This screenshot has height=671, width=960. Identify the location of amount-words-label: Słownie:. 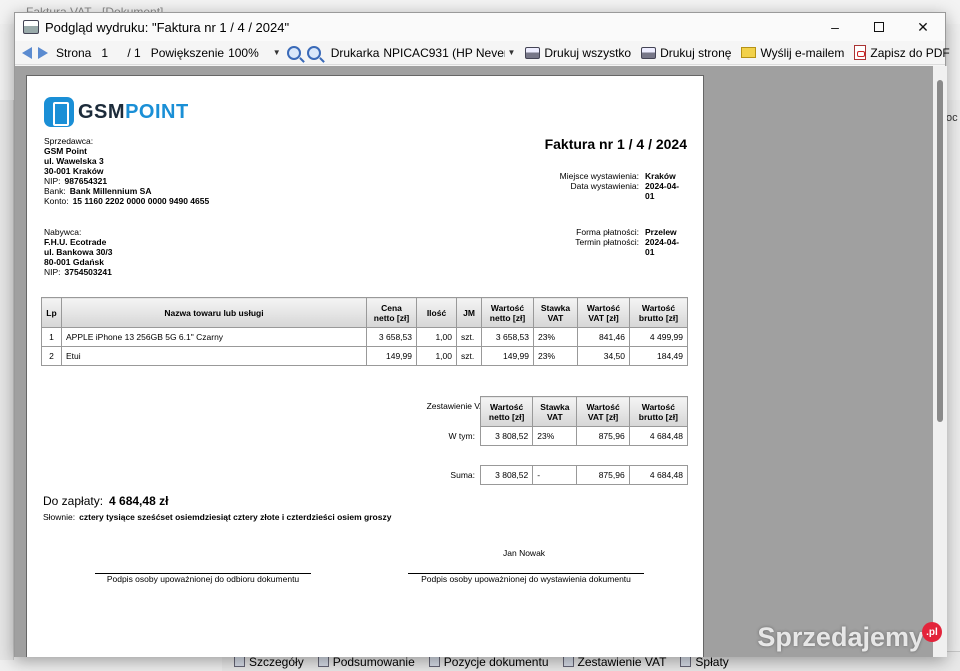
(59, 517).